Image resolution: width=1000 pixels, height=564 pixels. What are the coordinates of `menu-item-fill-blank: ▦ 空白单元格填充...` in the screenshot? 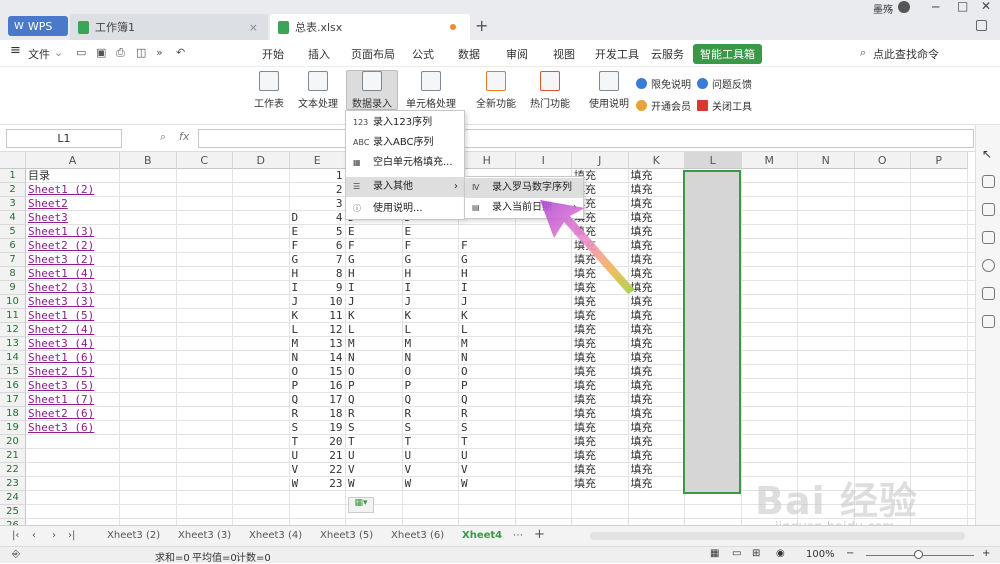 It's located at (405, 163).